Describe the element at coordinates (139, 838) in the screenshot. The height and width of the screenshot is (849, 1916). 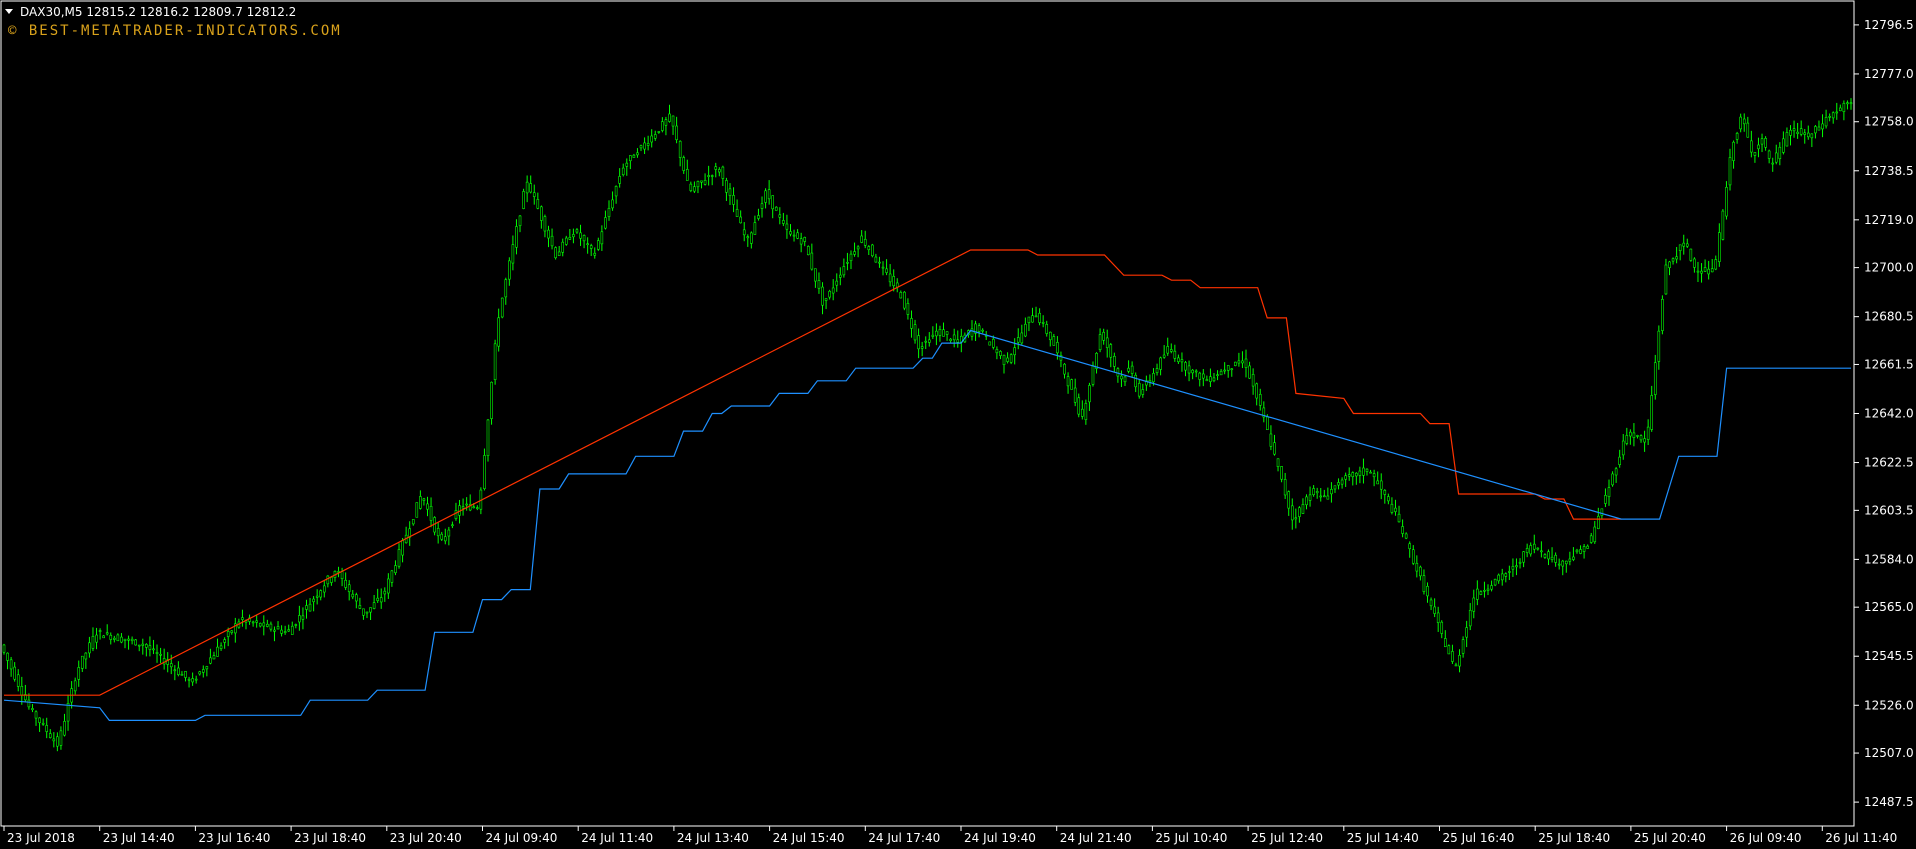
I see `x-tick-label: 23 Jul 14:40` at that location.